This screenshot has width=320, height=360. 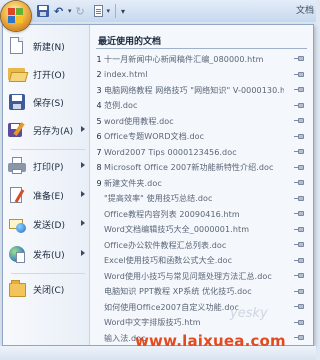 What do you see at coordinates (249, 313) in the screenshot?
I see `watermark-small: yesky` at bounding box center [249, 313].